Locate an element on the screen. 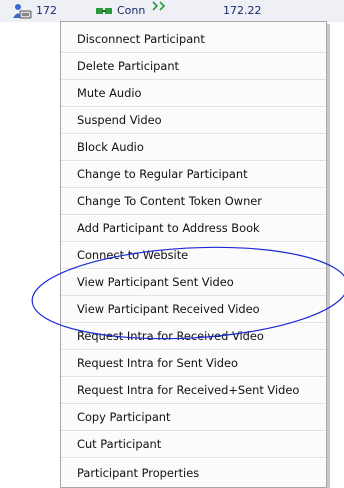 Image resolution: width=344 pixels, height=488 pixels. menu-item-suspend-video: Suspend Video is located at coordinates (193, 120).